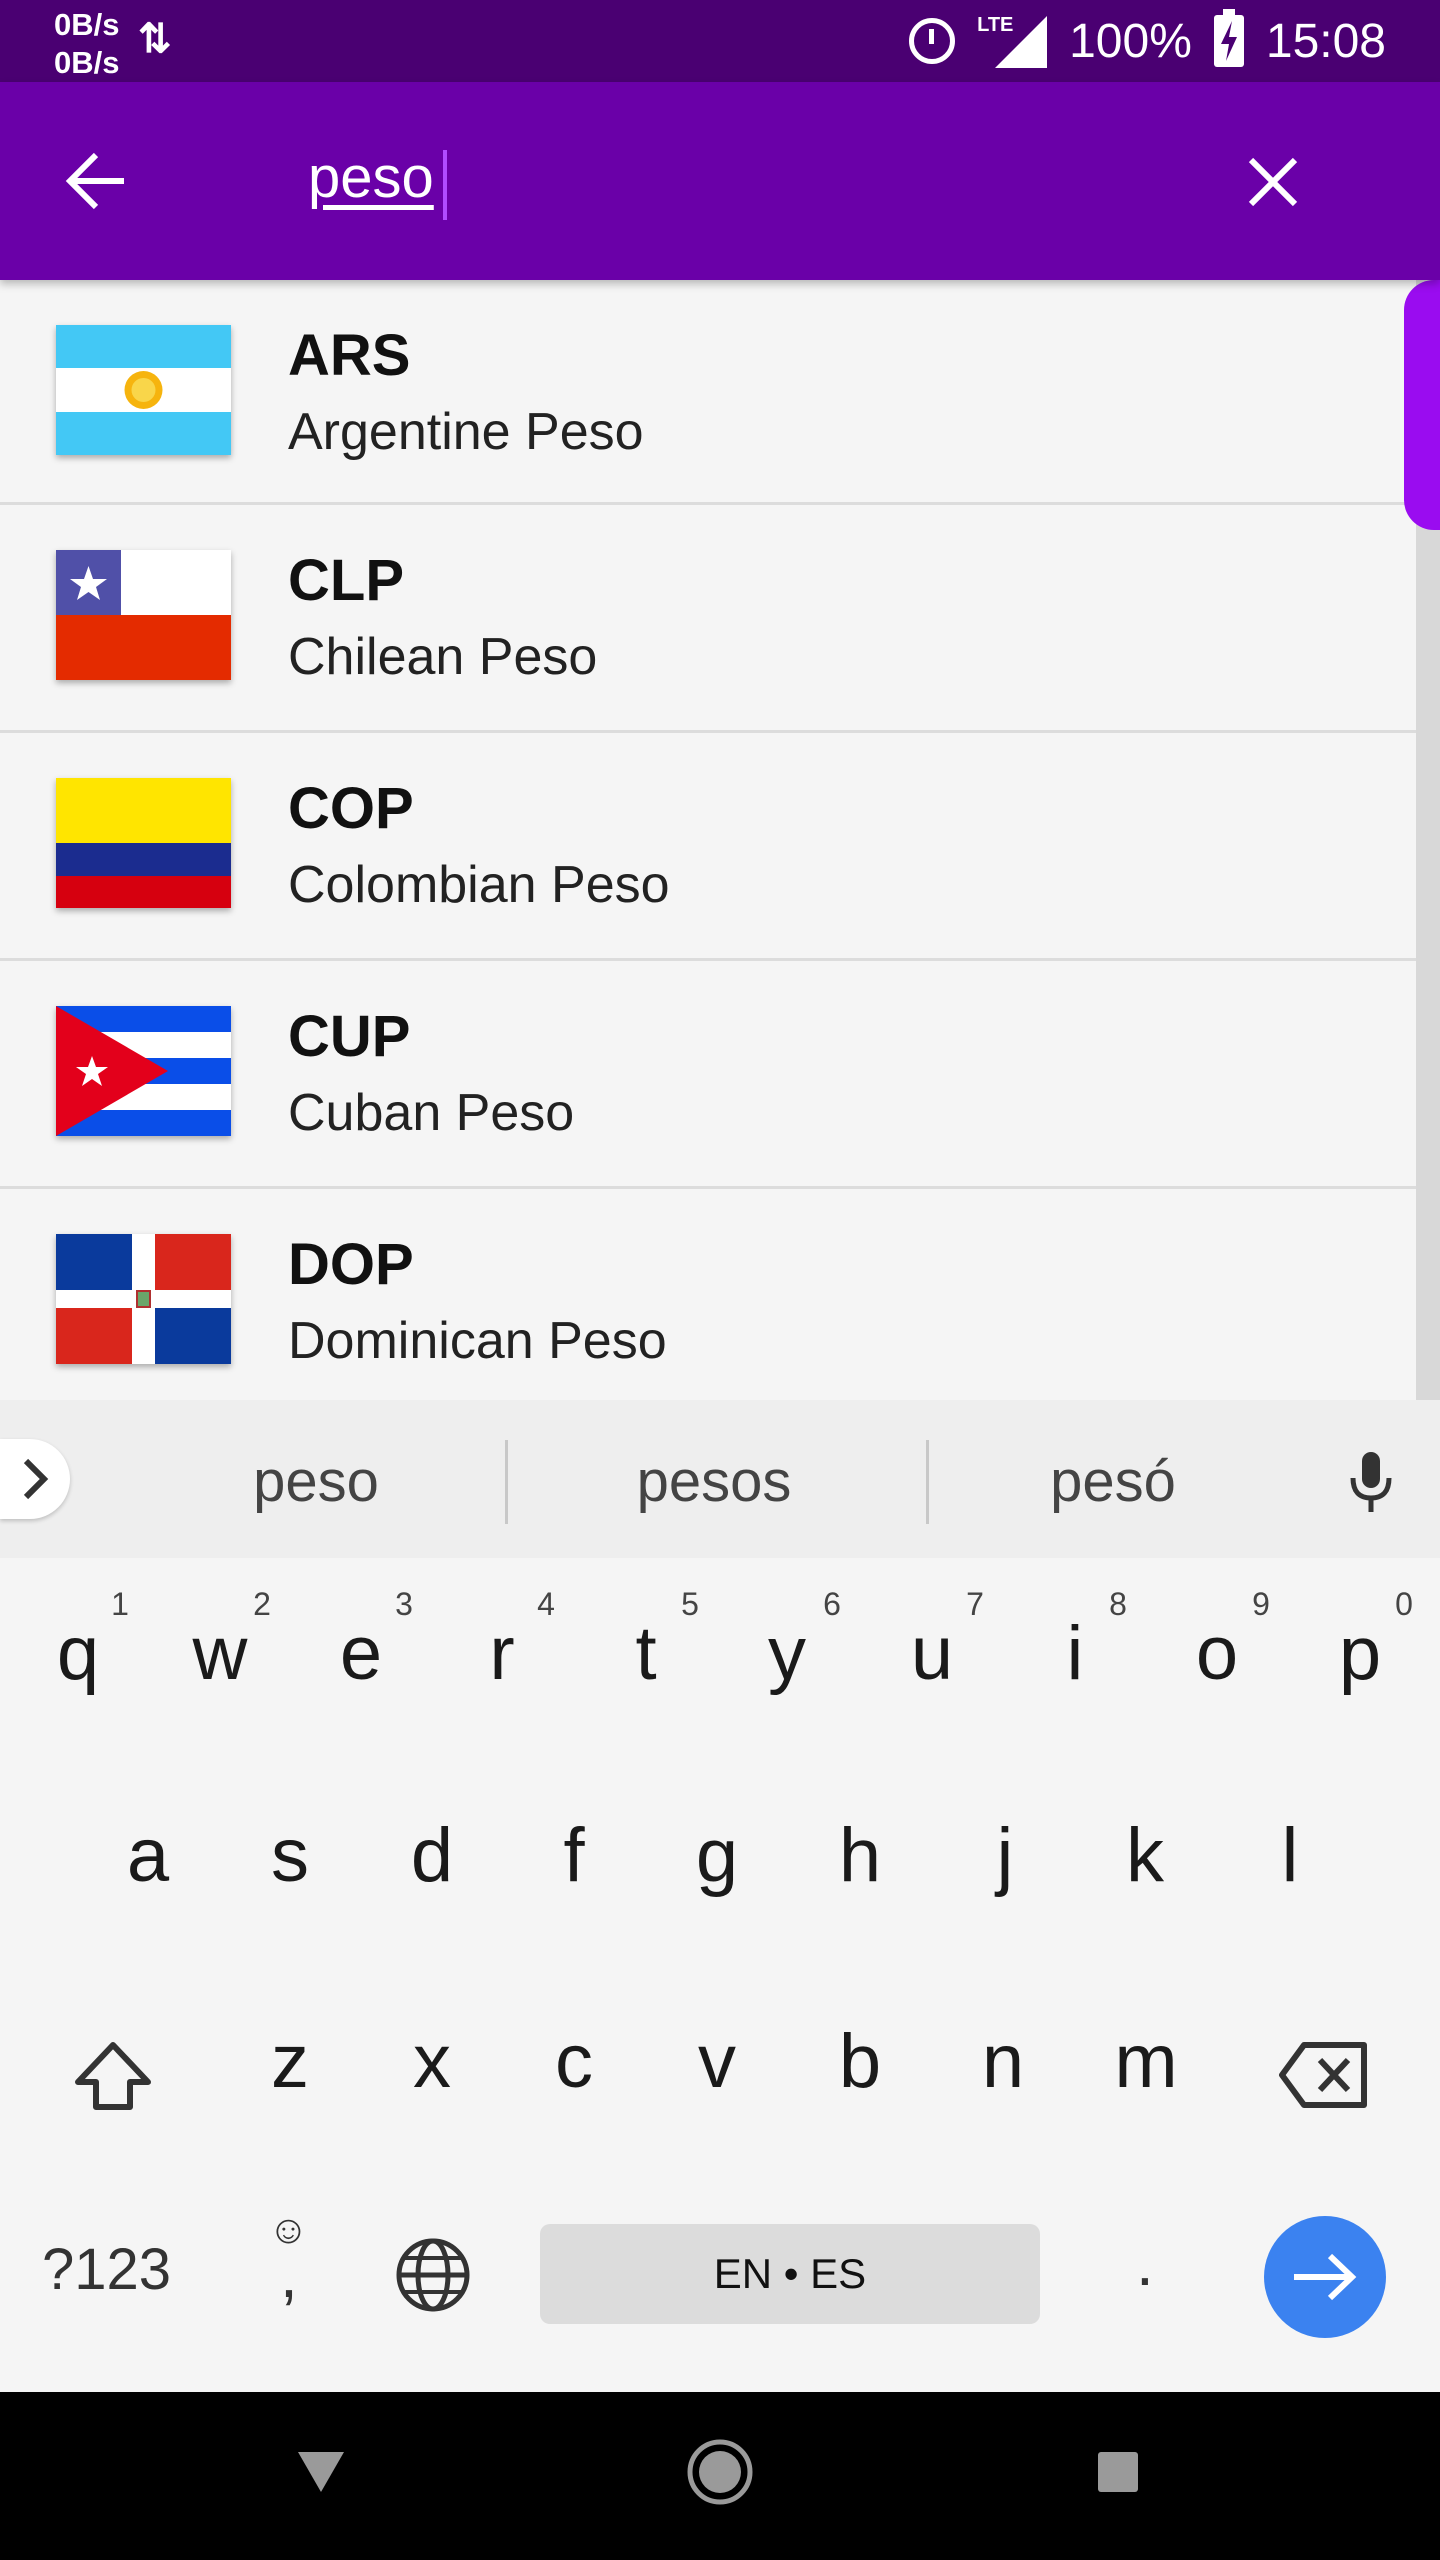 This screenshot has width=1440, height=2560. Describe the element at coordinates (433, 2275) in the screenshot. I see `globe-icon` at that location.